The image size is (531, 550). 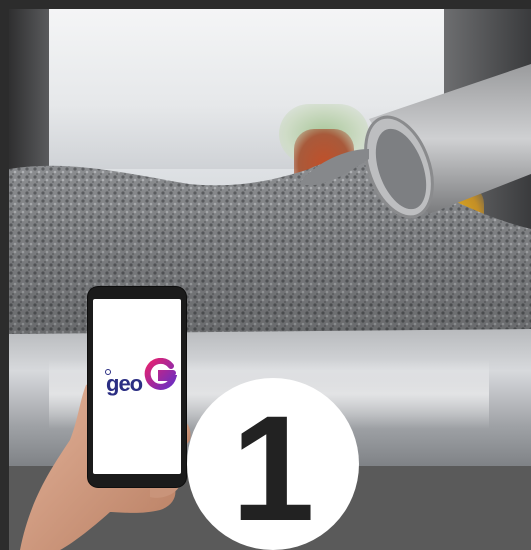 I want to click on phone-screen: geo, so click(x=137, y=386).